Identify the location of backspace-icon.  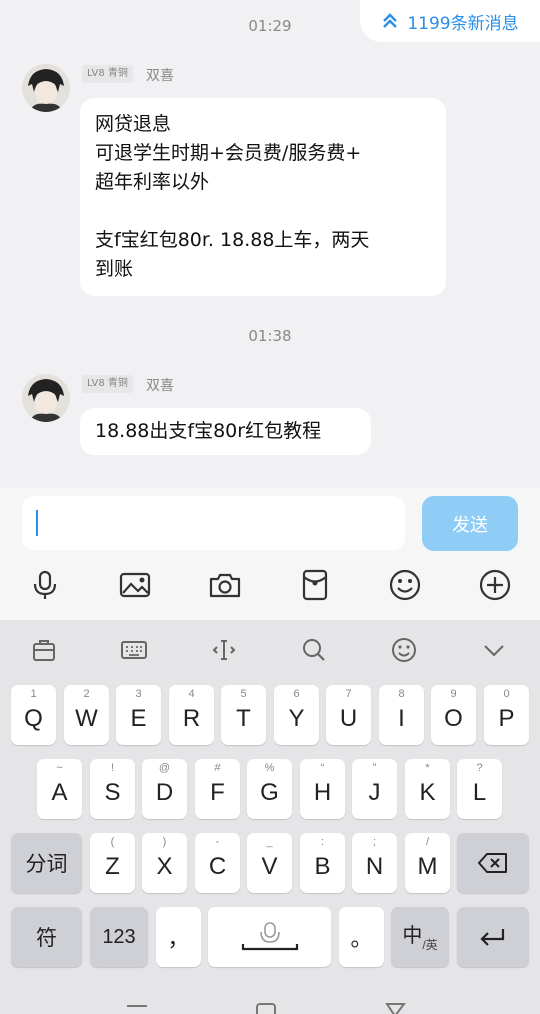
(492, 863).